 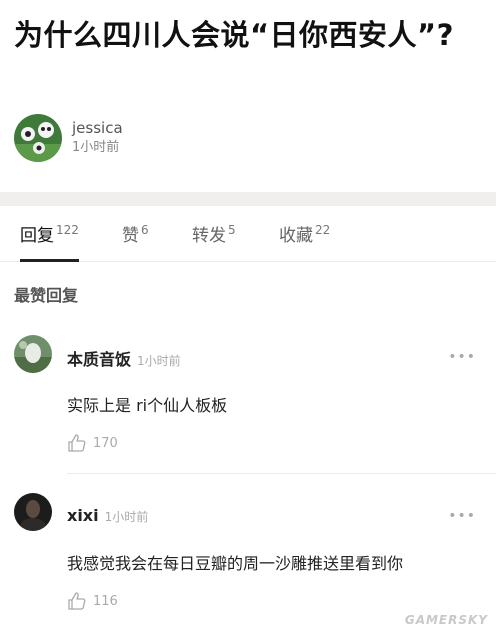 What do you see at coordinates (248, 199) in the screenshot?
I see `section-separator` at bounding box center [248, 199].